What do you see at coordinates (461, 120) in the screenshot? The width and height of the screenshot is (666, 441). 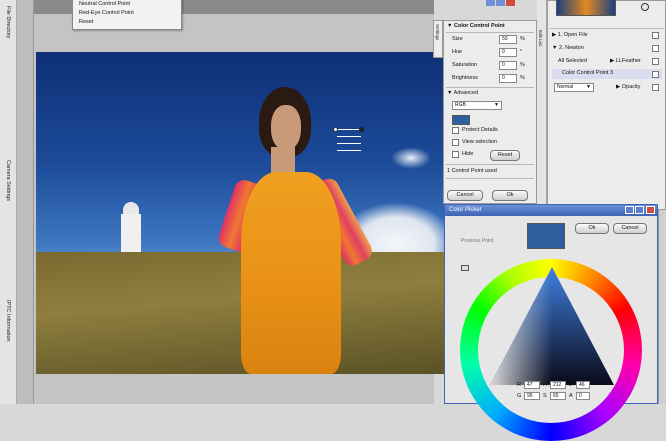 I see `color-swatch` at bounding box center [461, 120].